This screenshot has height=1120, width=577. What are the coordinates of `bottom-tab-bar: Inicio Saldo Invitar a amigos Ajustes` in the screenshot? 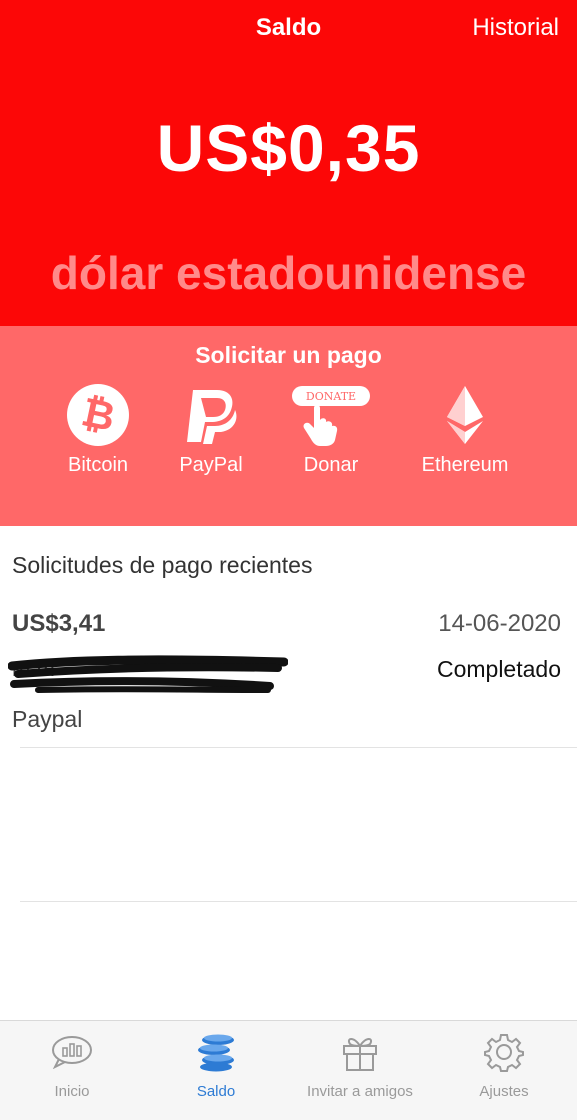 It's located at (288, 1070).